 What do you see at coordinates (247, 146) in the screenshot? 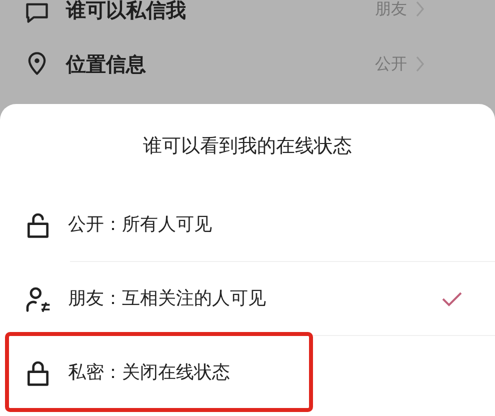
I see `sheet-title: 谁可以看到我的在线状态` at bounding box center [247, 146].